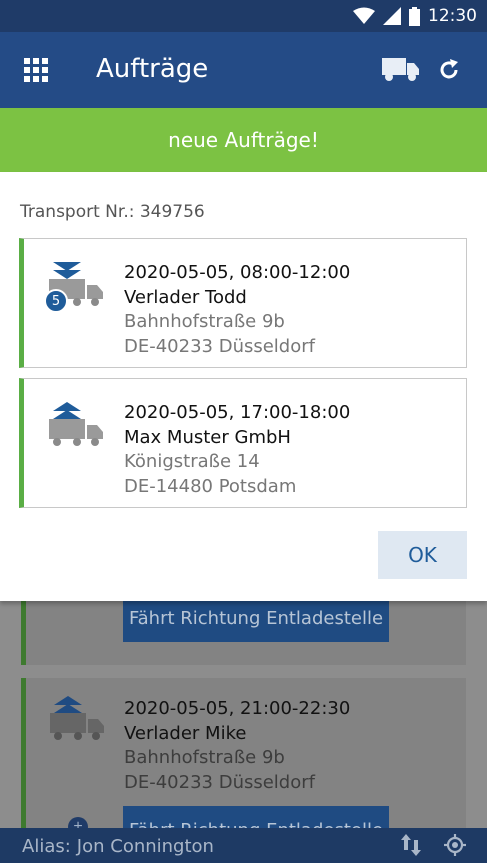  What do you see at coordinates (185, 297) in the screenshot?
I see `stop-name: Verlader Todd` at bounding box center [185, 297].